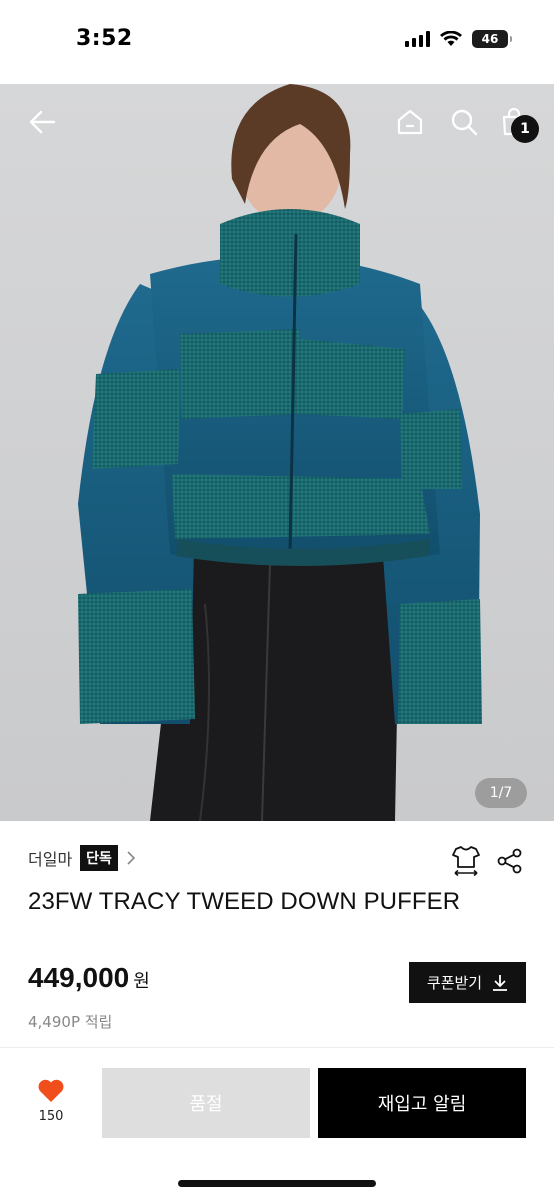 The image size is (554, 1200). Describe the element at coordinates (277, 1047) in the screenshot. I see `divider` at that location.